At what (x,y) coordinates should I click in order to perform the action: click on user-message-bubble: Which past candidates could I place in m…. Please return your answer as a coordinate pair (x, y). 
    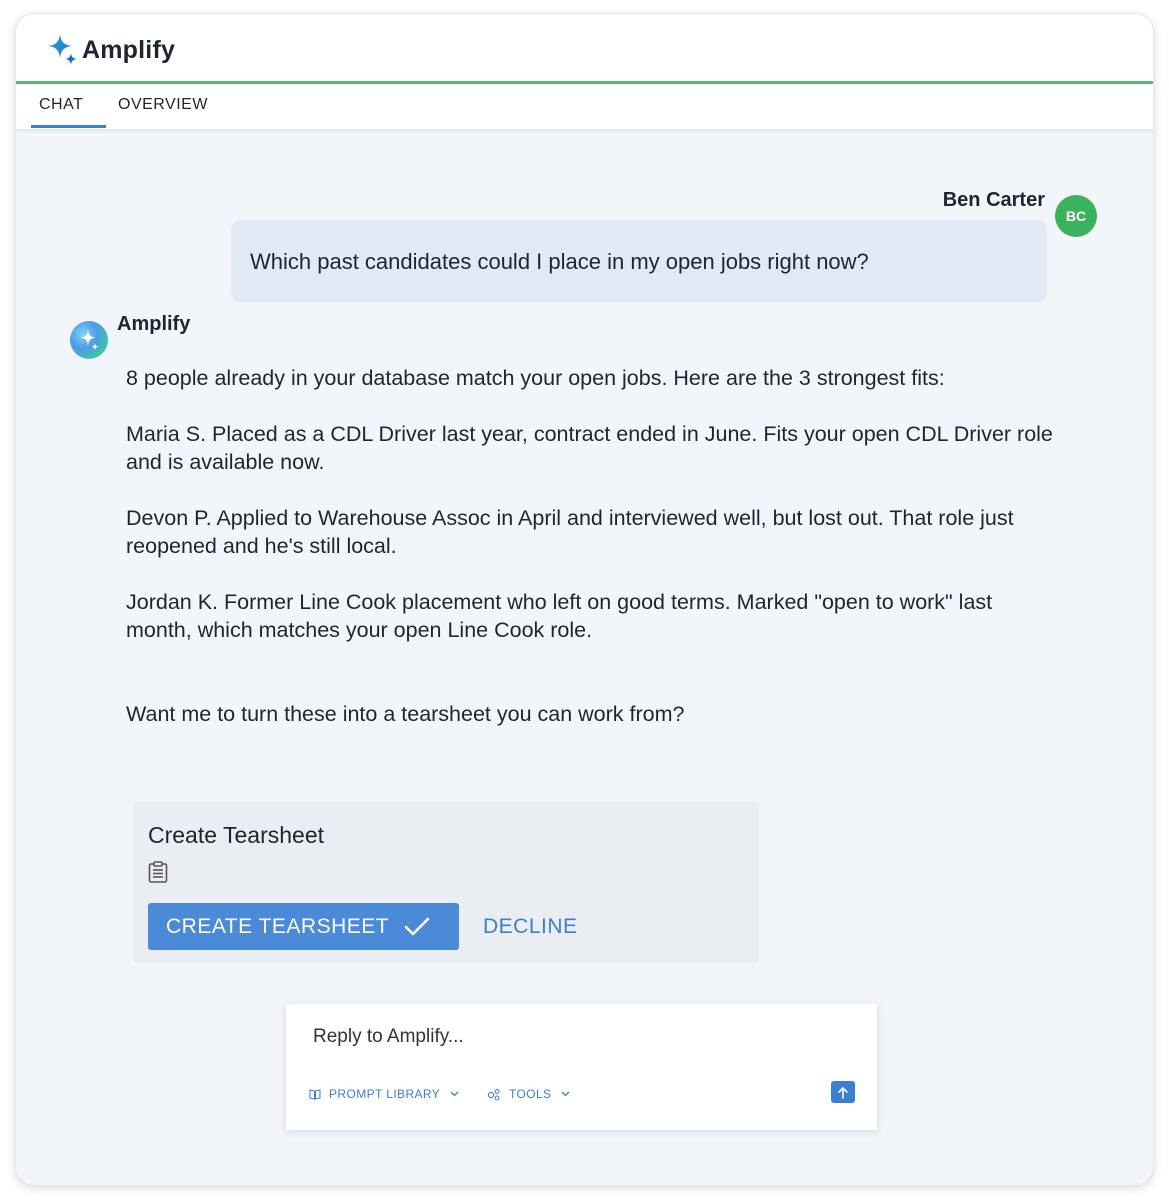
    Looking at the image, I should click on (639, 261).